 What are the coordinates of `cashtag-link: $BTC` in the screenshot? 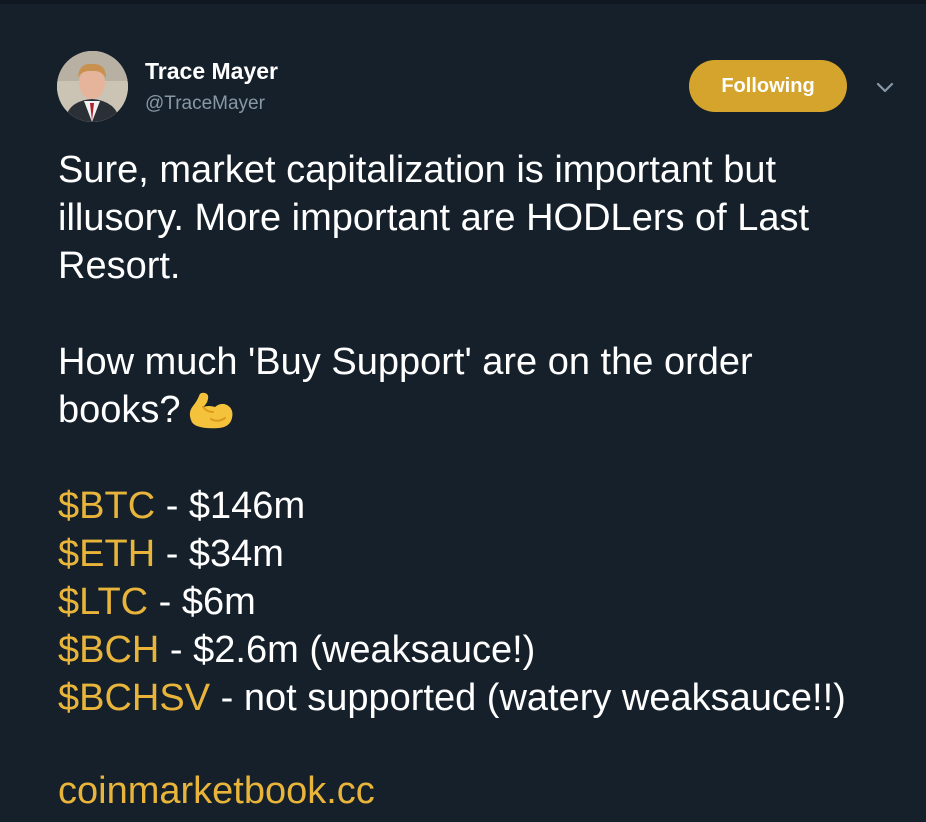 It's located at (106, 506).